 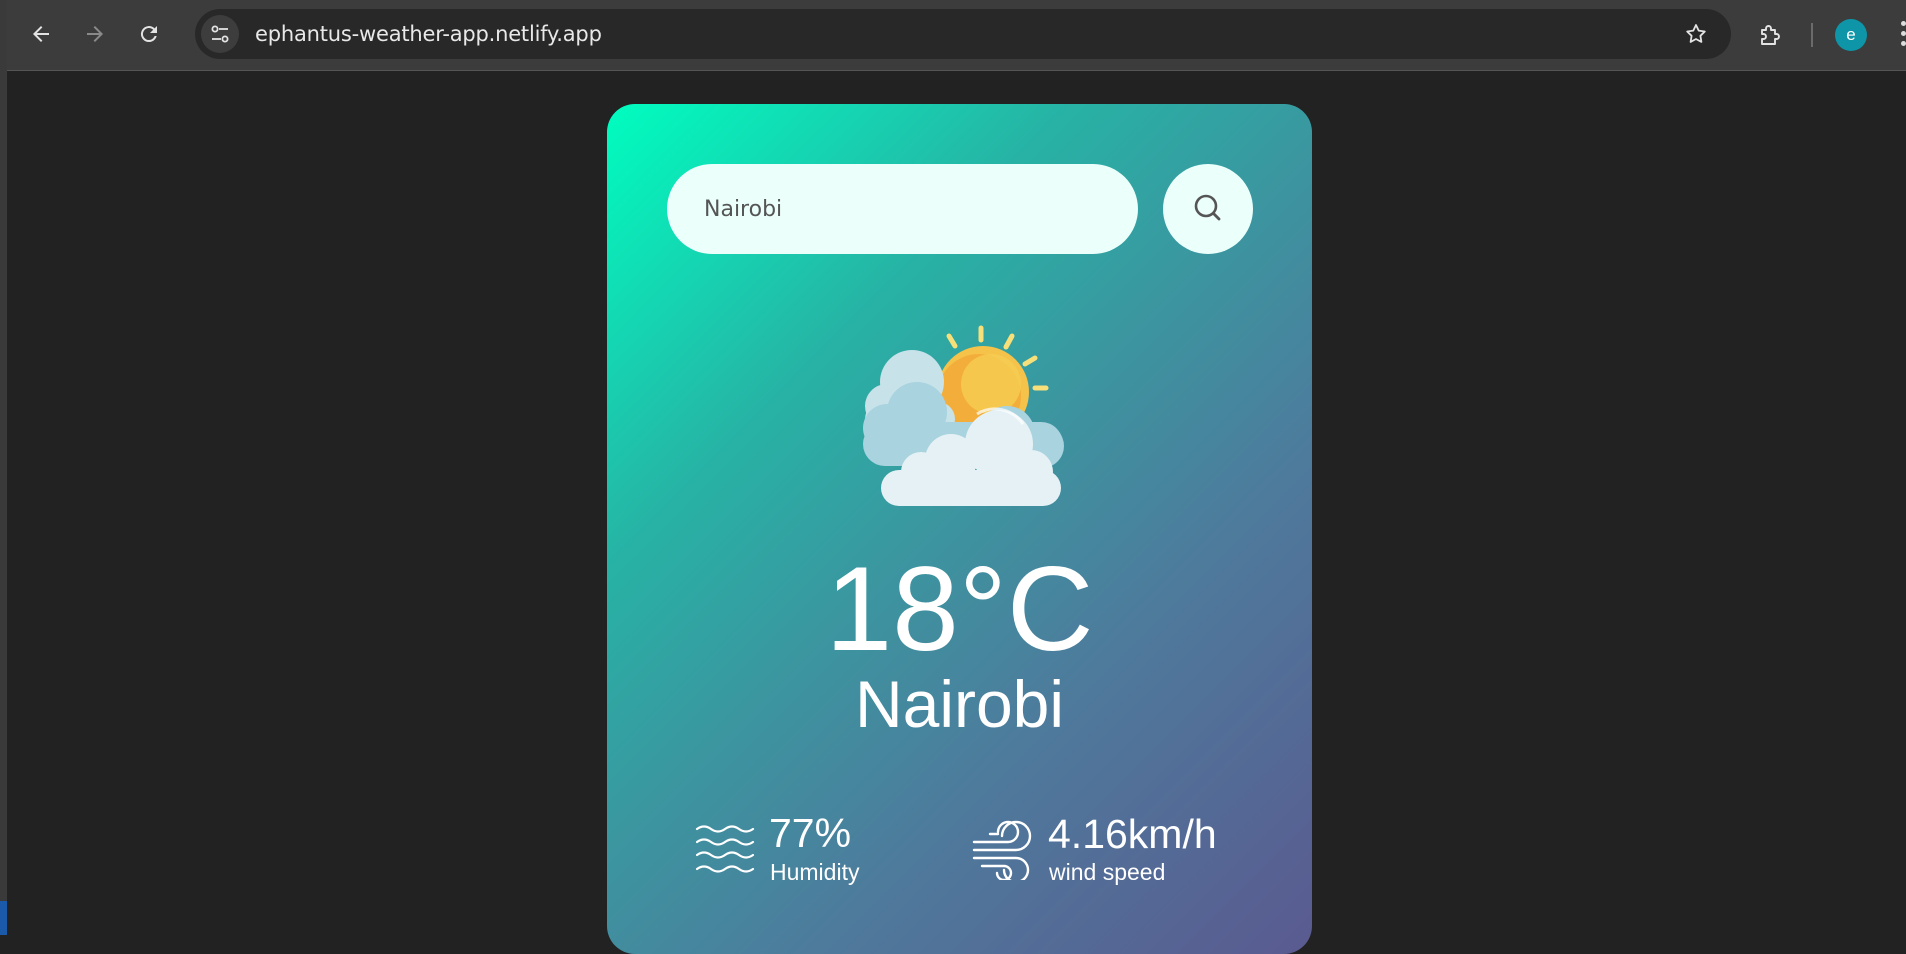 I want to click on back-button, so click(x=41, y=34).